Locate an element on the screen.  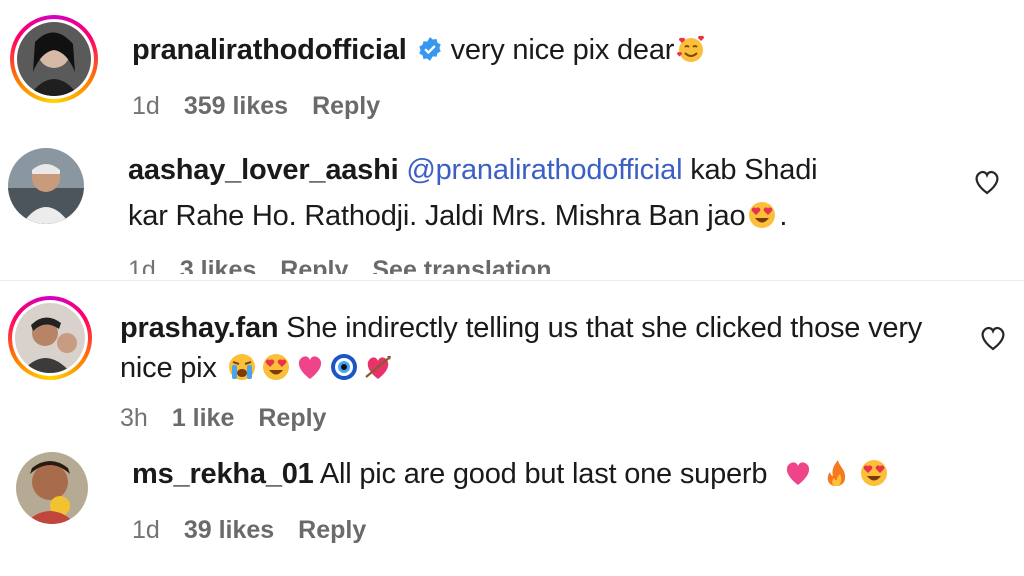
comment-text: kab Shadi is located at coordinates (754, 170).